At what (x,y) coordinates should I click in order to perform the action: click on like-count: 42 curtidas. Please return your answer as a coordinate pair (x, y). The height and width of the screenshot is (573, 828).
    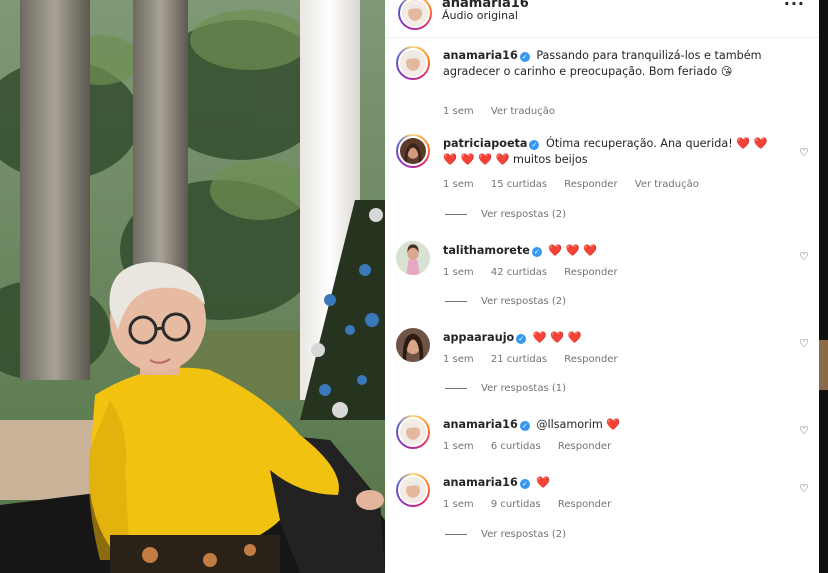
    Looking at the image, I should click on (519, 272).